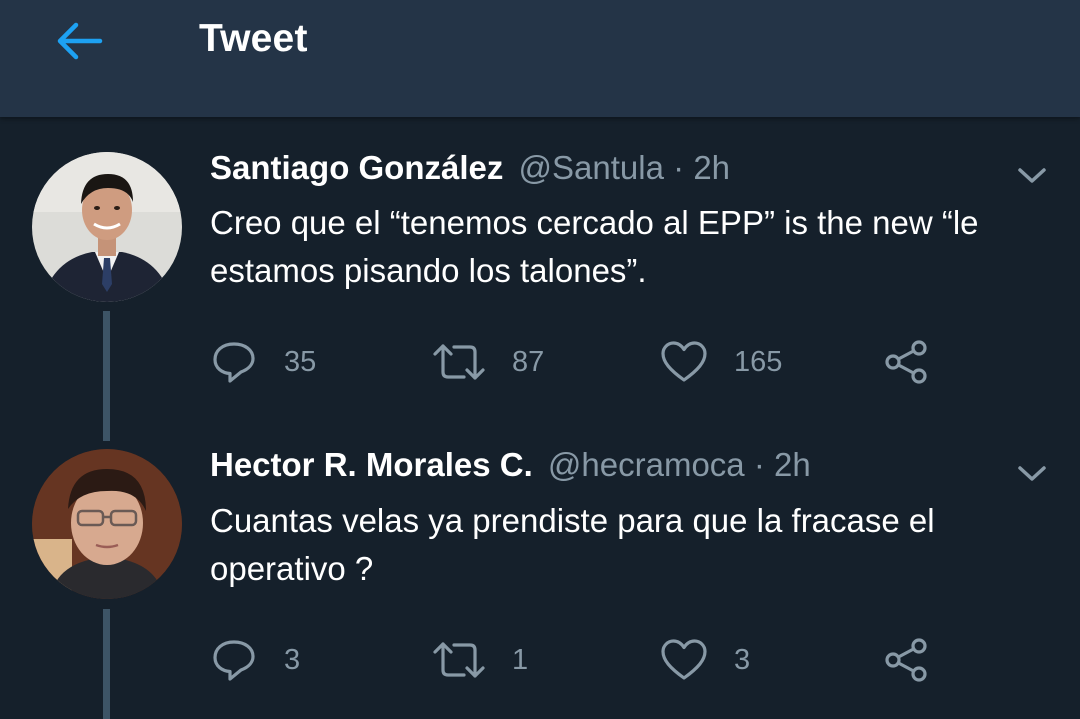 The height and width of the screenshot is (719, 1080). I want to click on author-name: Santiago González, so click(356, 167).